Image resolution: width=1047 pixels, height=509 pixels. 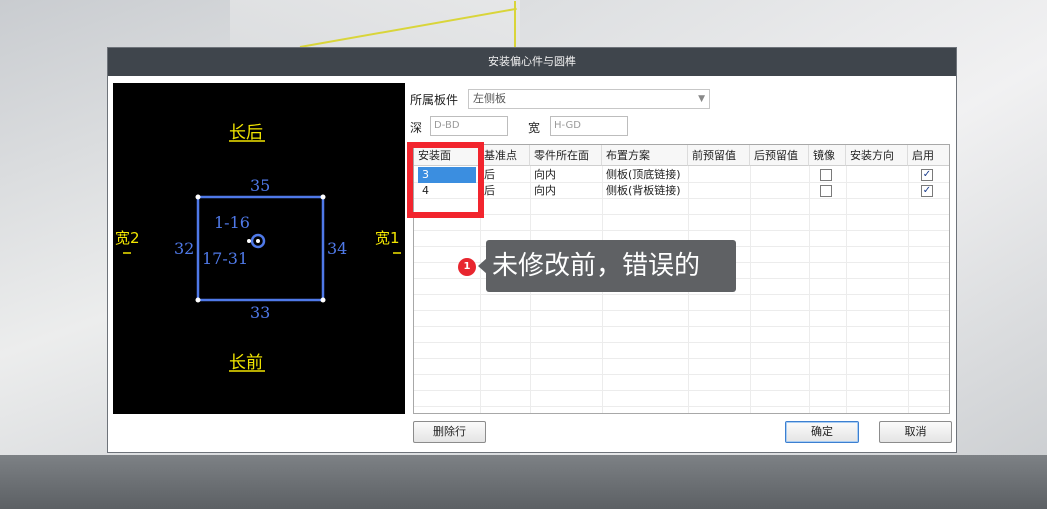 I want to click on column-header: 安装方向, so click(x=877, y=155).